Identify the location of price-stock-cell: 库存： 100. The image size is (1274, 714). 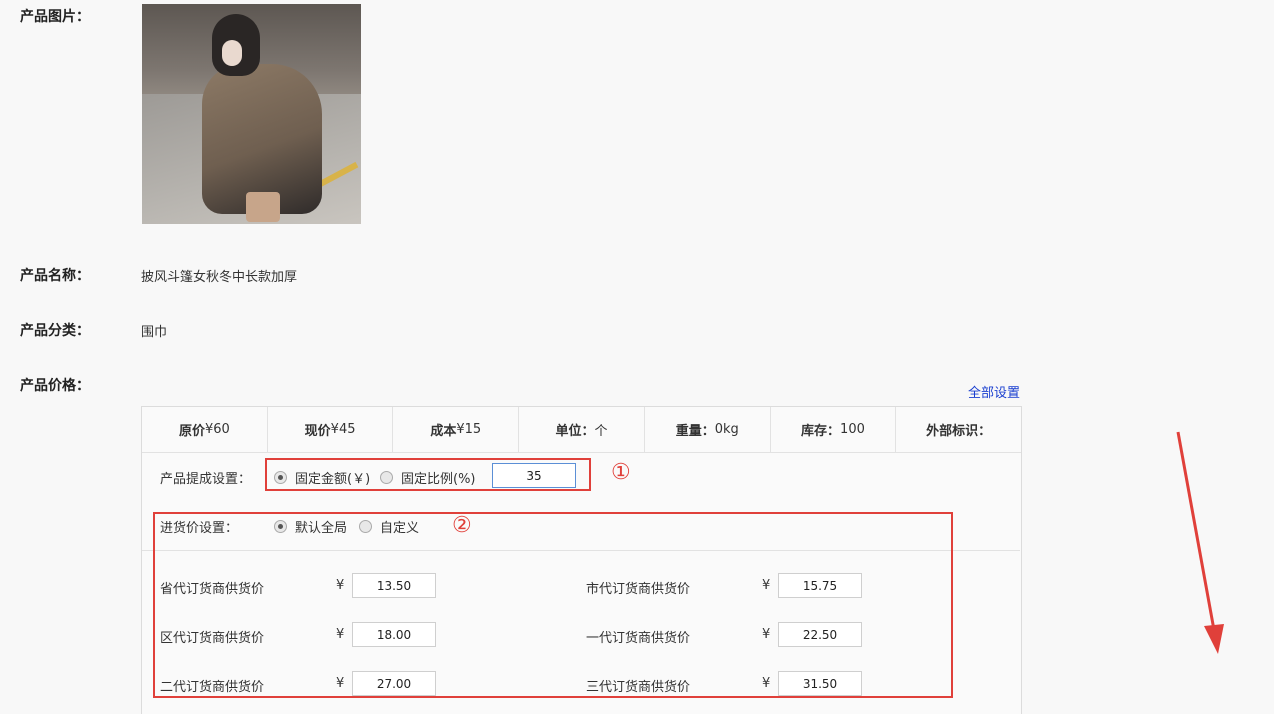
(834, 429).